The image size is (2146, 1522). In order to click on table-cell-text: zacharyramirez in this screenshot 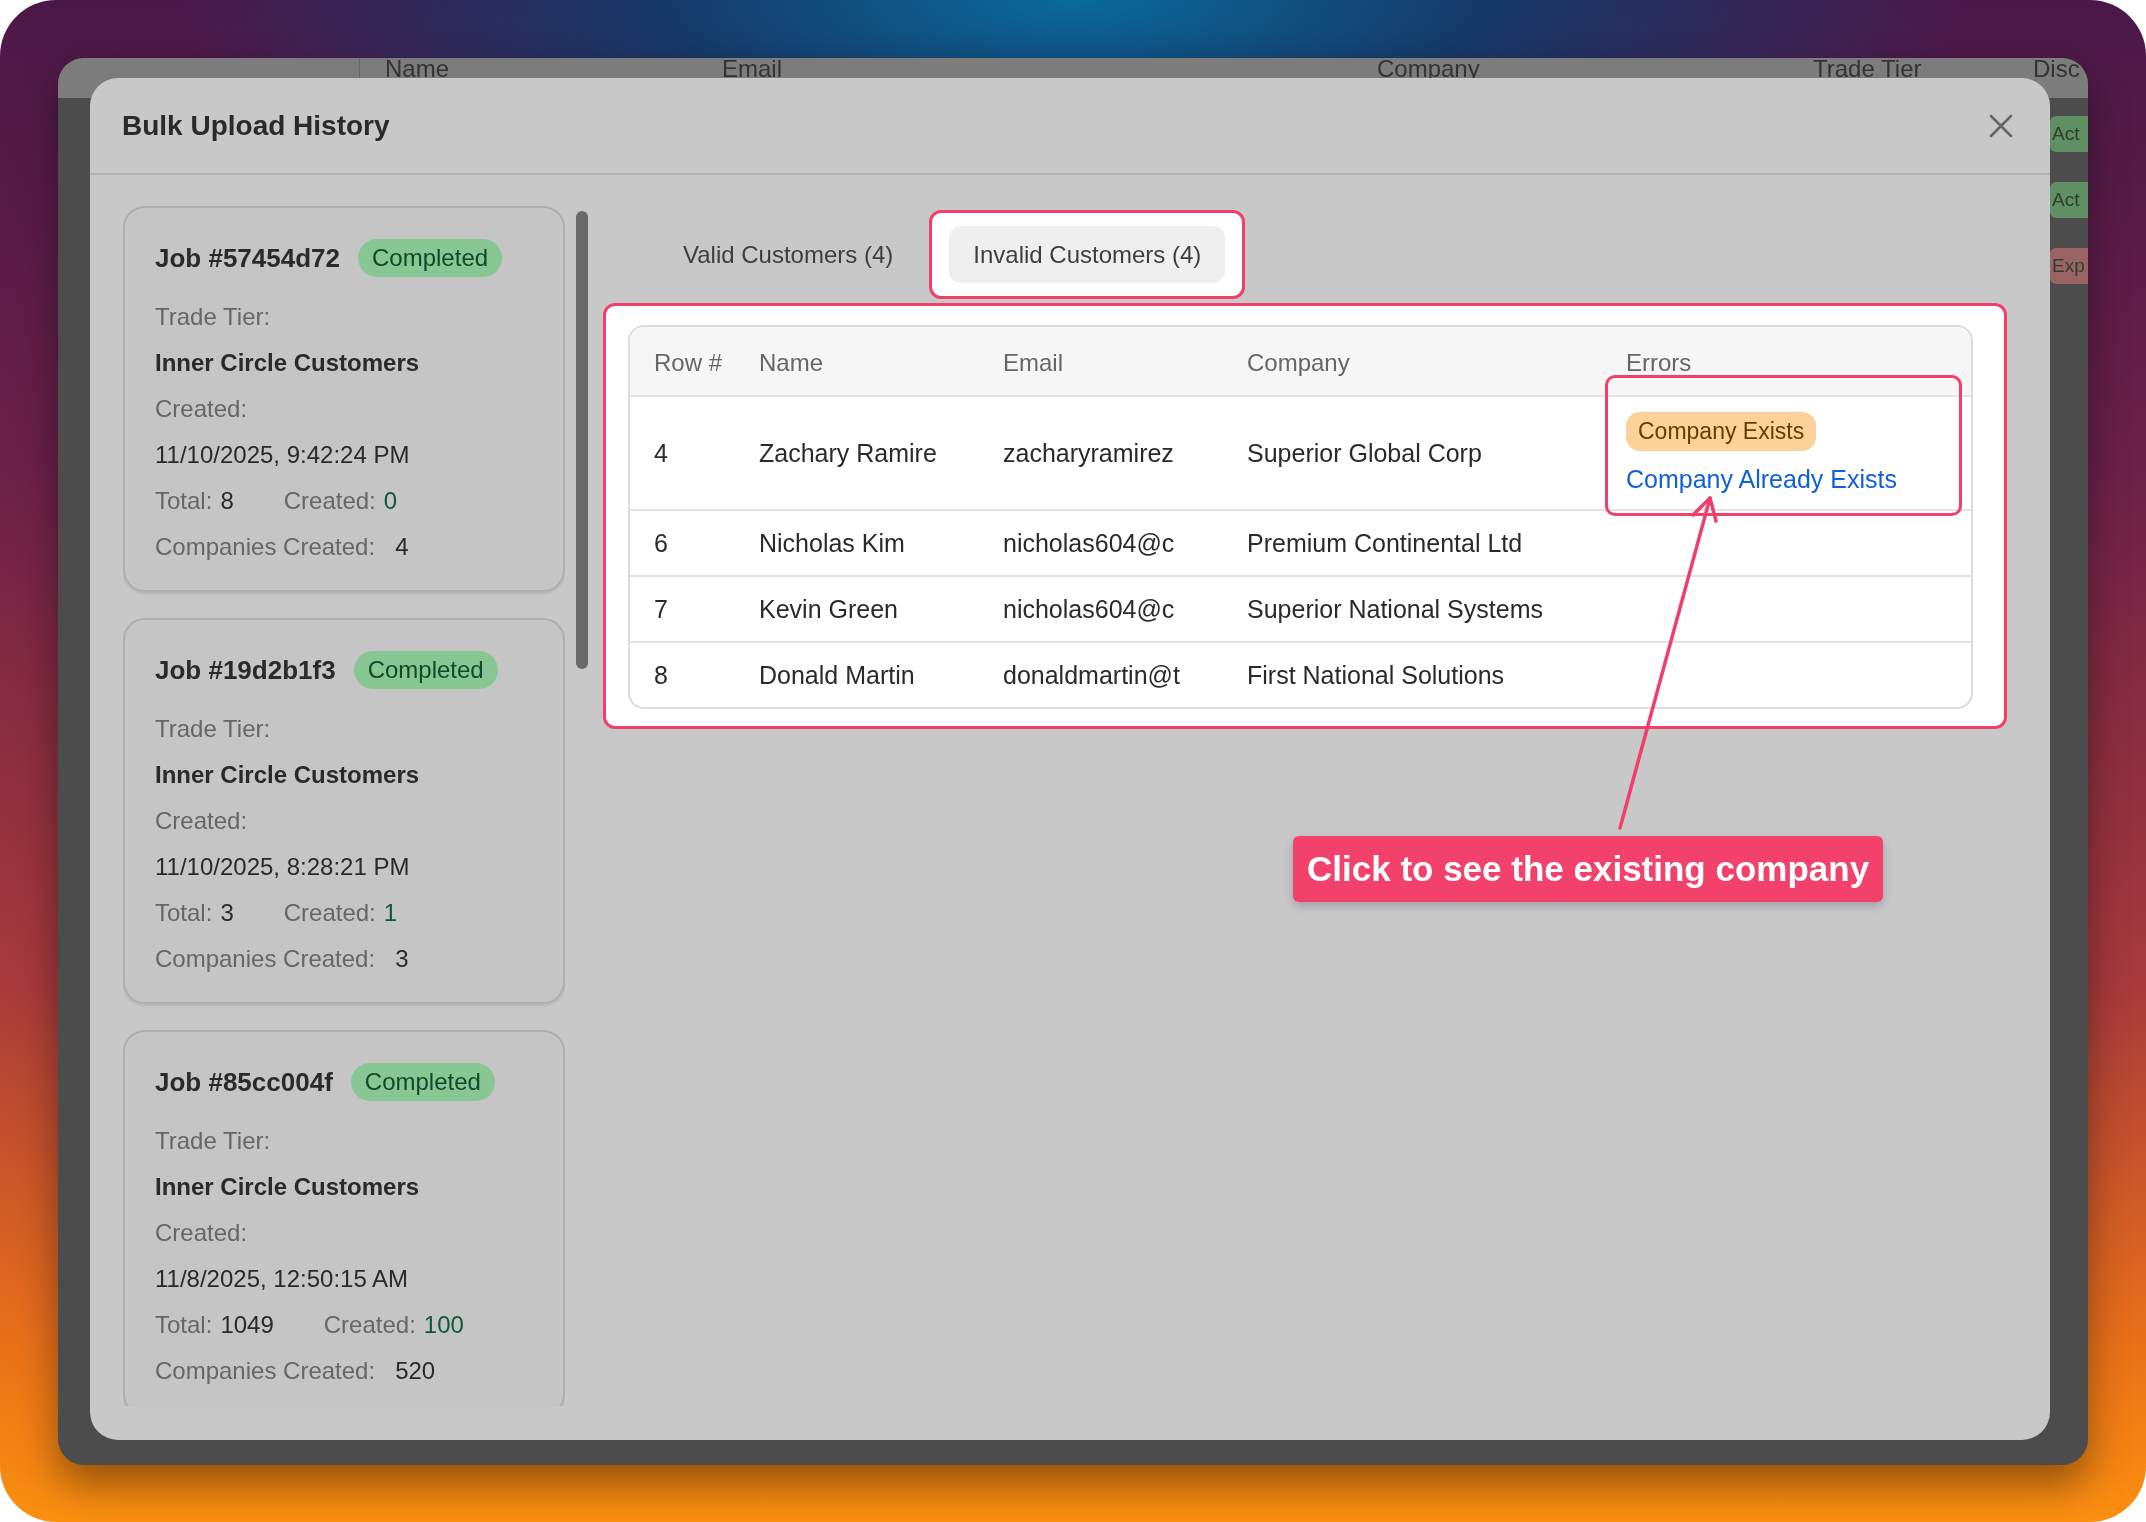, I will do `click(1089, 453)`.